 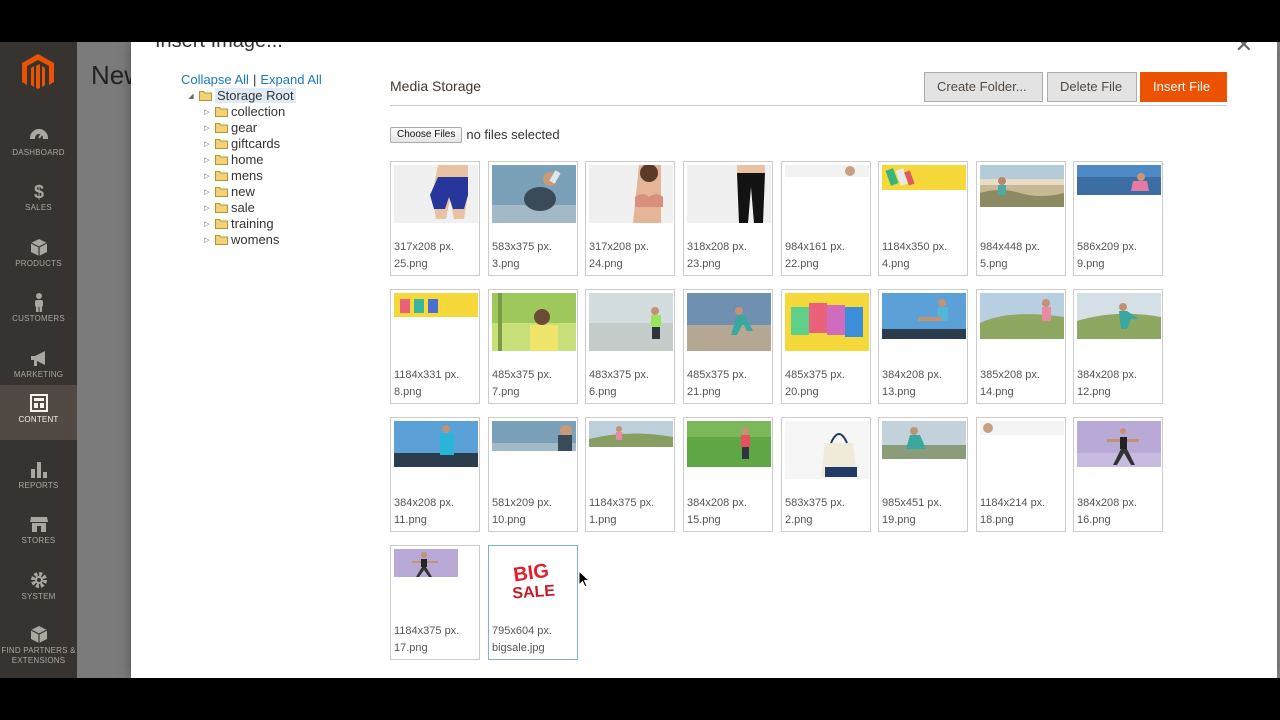 I want to click on file-thumbnail: 485x375 px. 20.png, so click(x=826, y=346).